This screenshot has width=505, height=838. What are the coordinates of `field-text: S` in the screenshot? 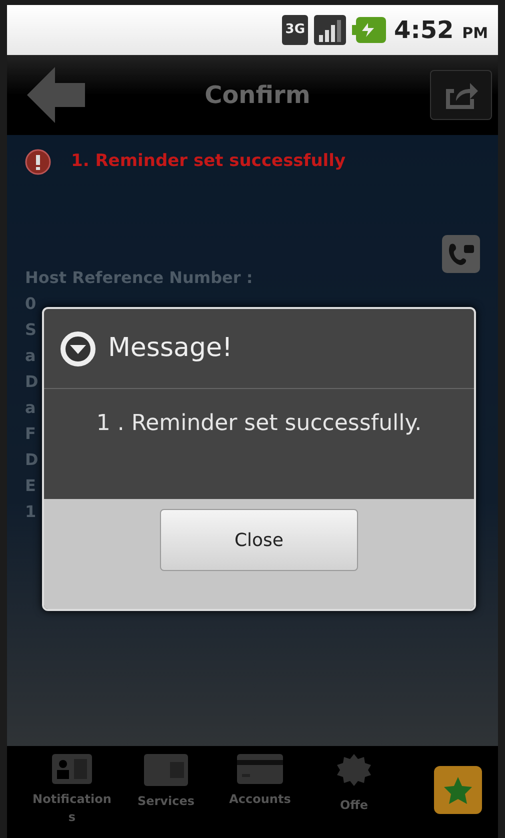 It's located at (31, 330).